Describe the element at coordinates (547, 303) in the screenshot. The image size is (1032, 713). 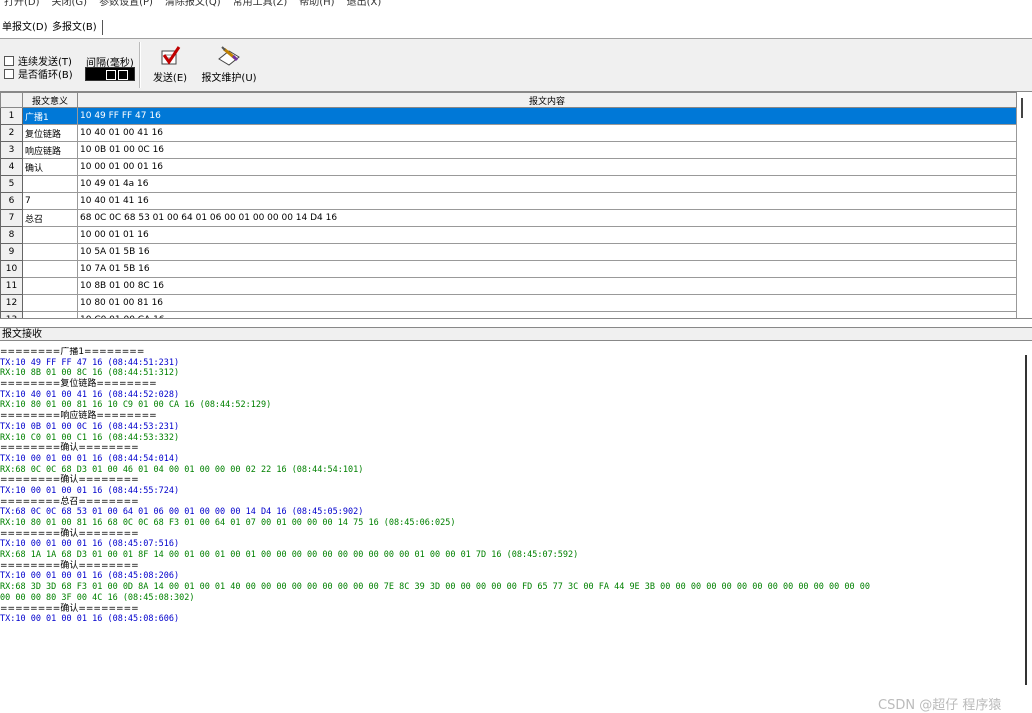
I see `content-cell: 10 80 01 00 81 16` at that location.